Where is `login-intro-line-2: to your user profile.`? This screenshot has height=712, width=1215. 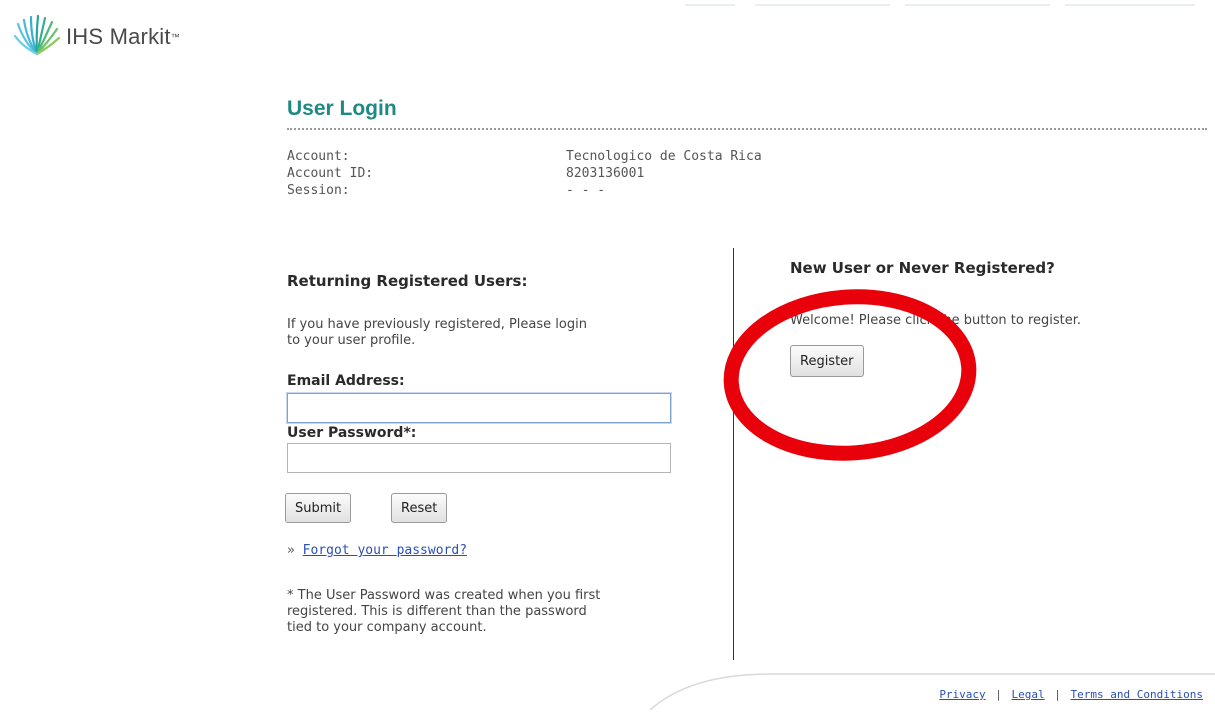 login-intro-line-2: to your user profile. is located at coordinates (351, 340).